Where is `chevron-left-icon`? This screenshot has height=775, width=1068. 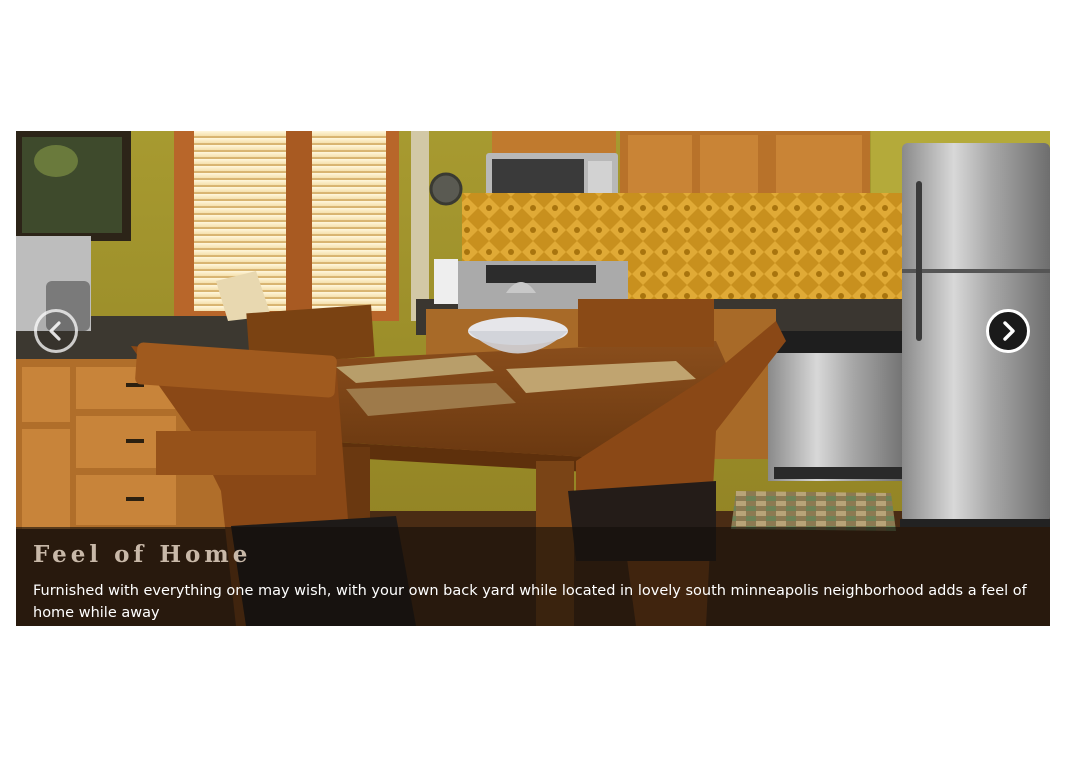 chevron-left-icon is located at coordinates (55, 331).